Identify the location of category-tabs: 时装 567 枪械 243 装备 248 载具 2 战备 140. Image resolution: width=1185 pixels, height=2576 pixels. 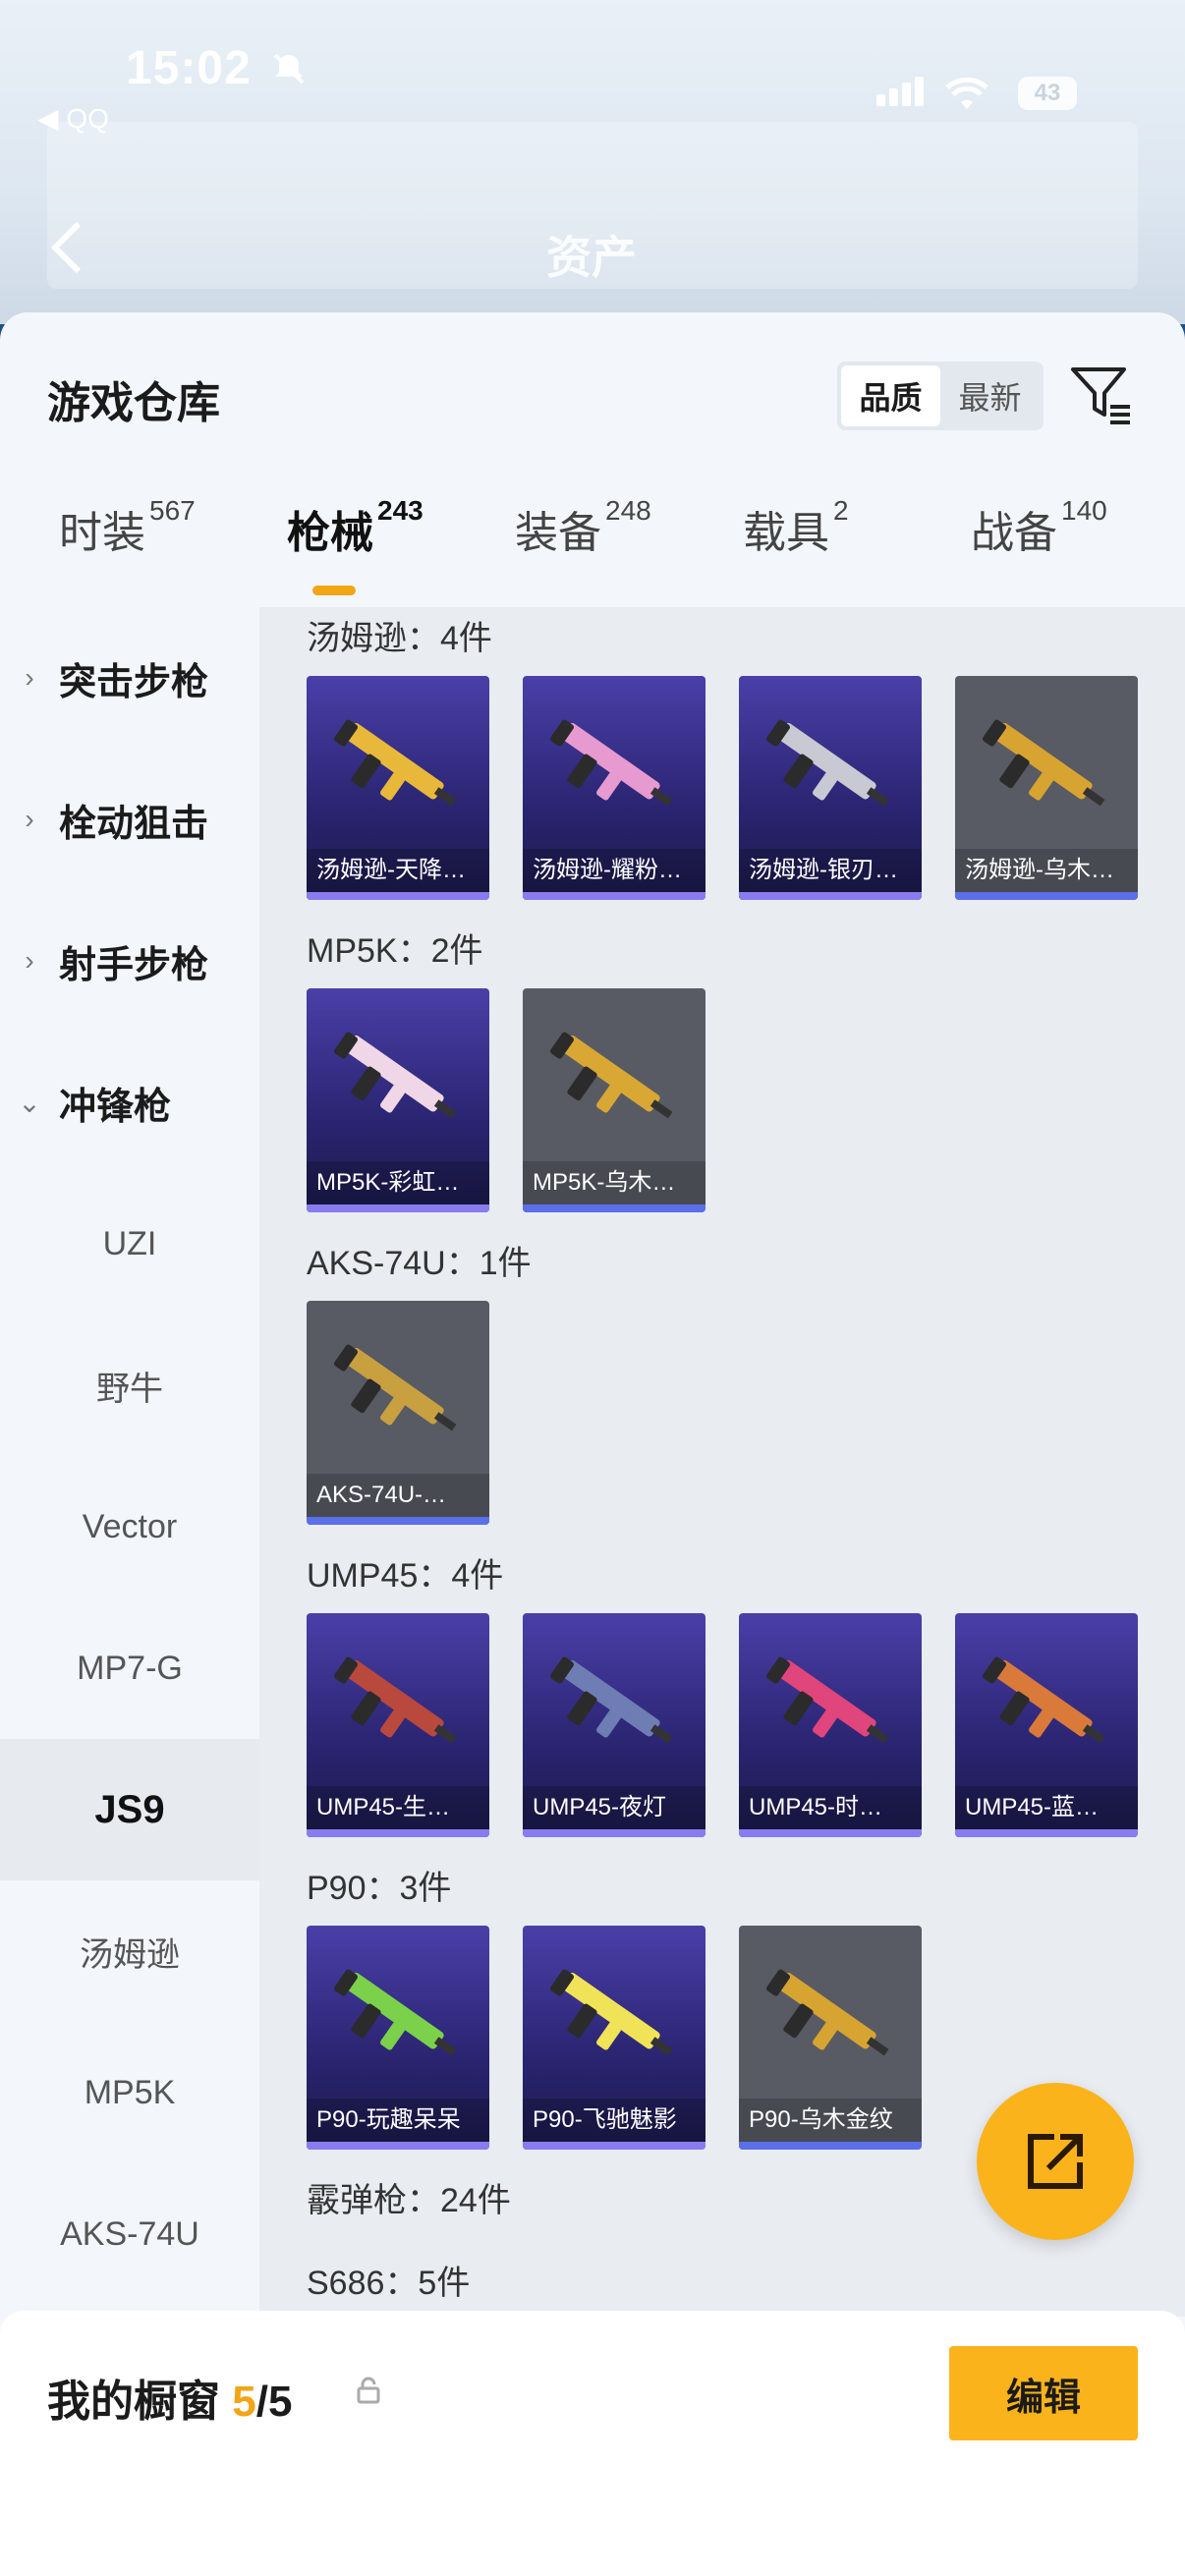
(592, 550).